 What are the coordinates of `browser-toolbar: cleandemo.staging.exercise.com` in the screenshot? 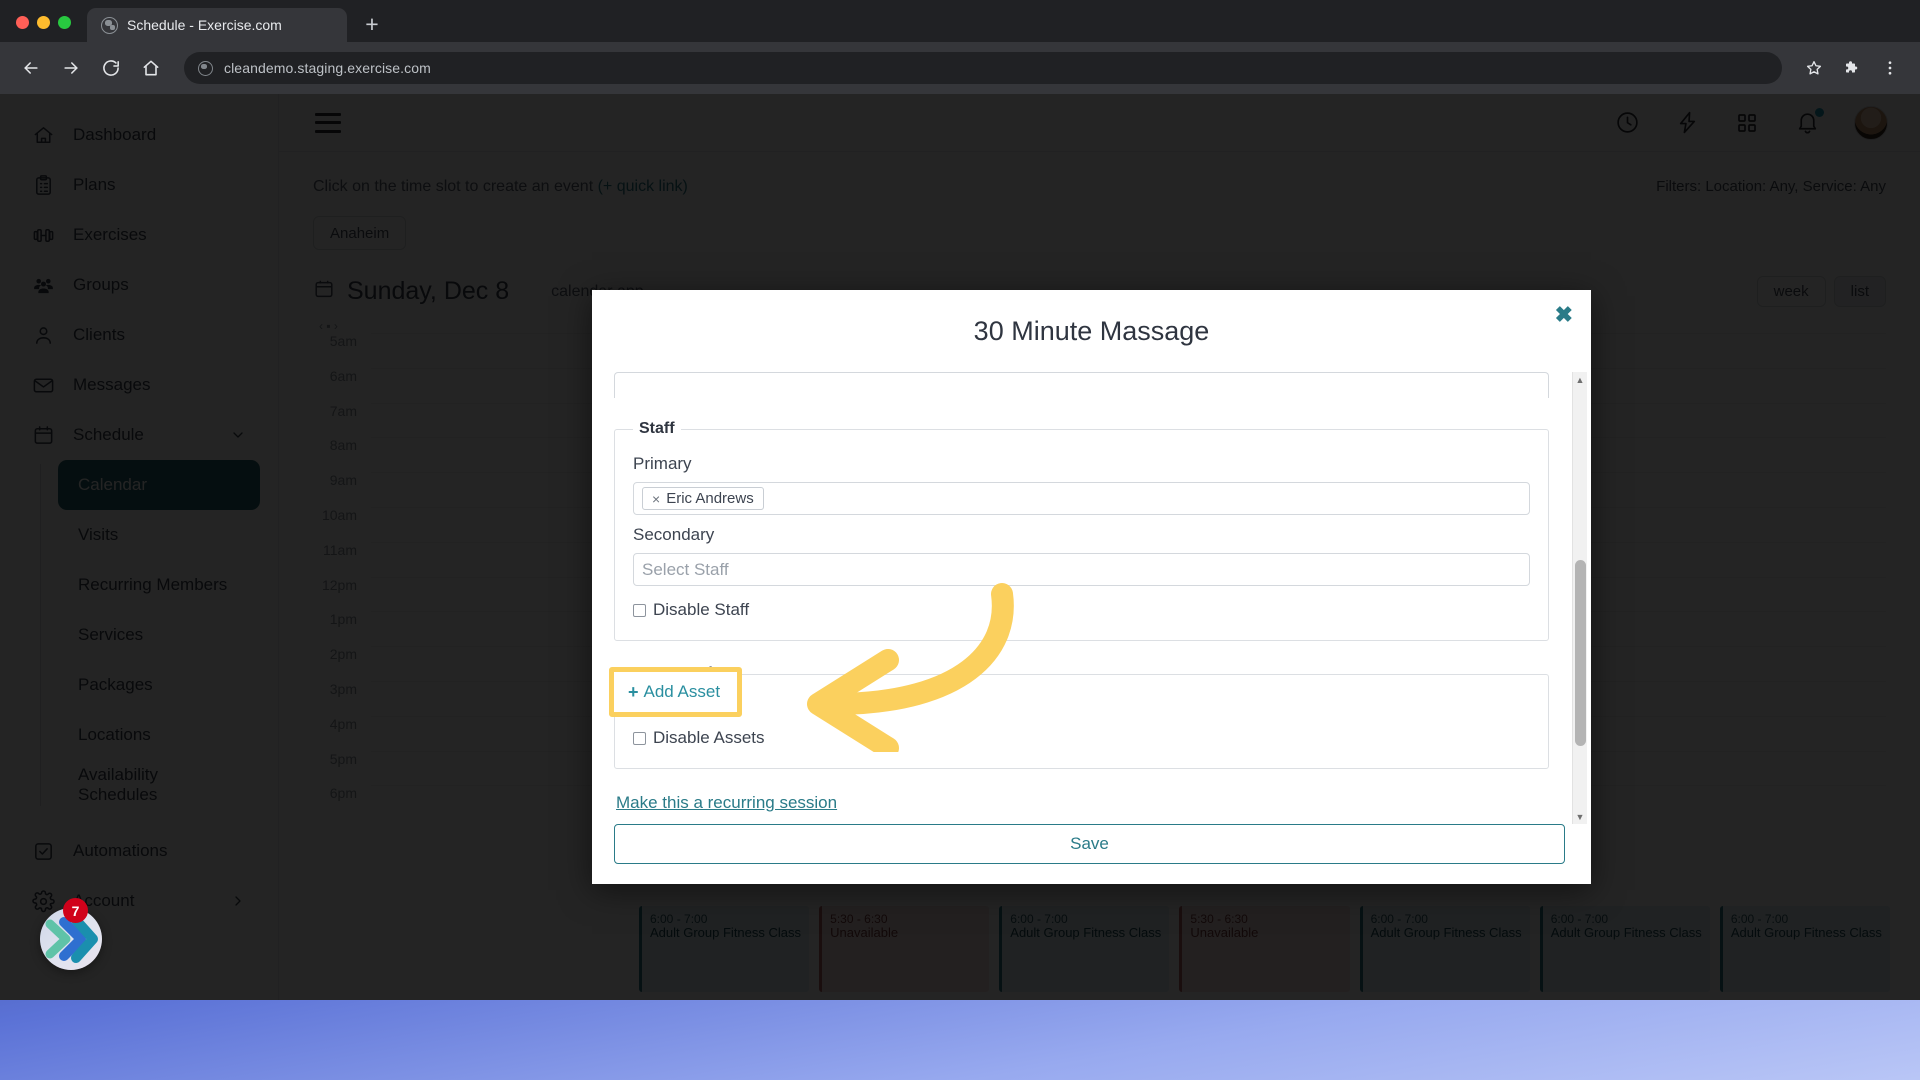 It's located at (960, 68).